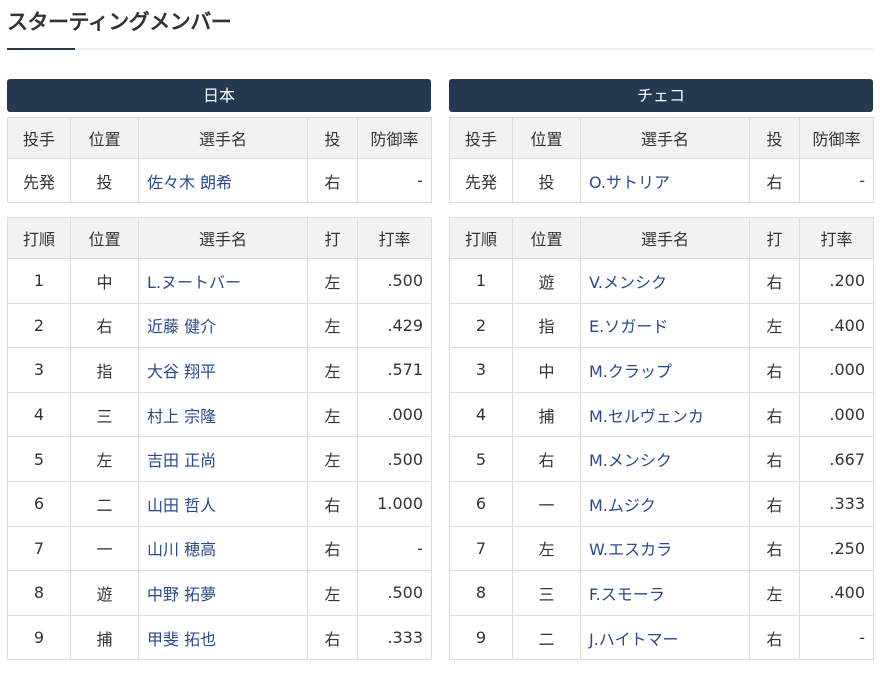  Describe the element at coordinates (665, 548) in the screenshot. I see `player-link: W.エスカラ` at that location.